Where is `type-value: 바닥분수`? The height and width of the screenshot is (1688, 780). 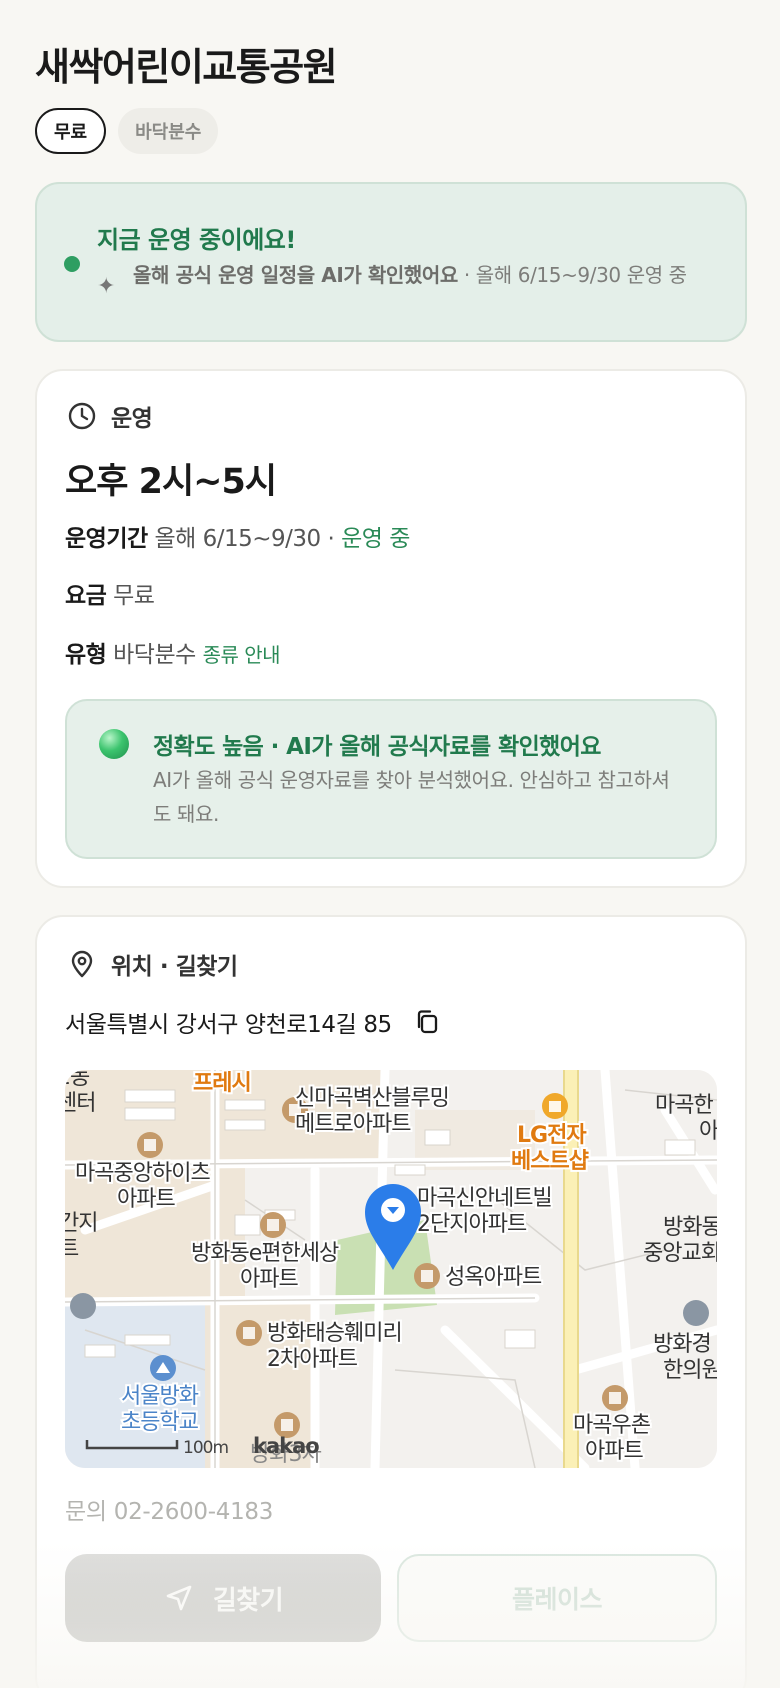 type-value: 바닥분수 is located at coordinates (154, 655).